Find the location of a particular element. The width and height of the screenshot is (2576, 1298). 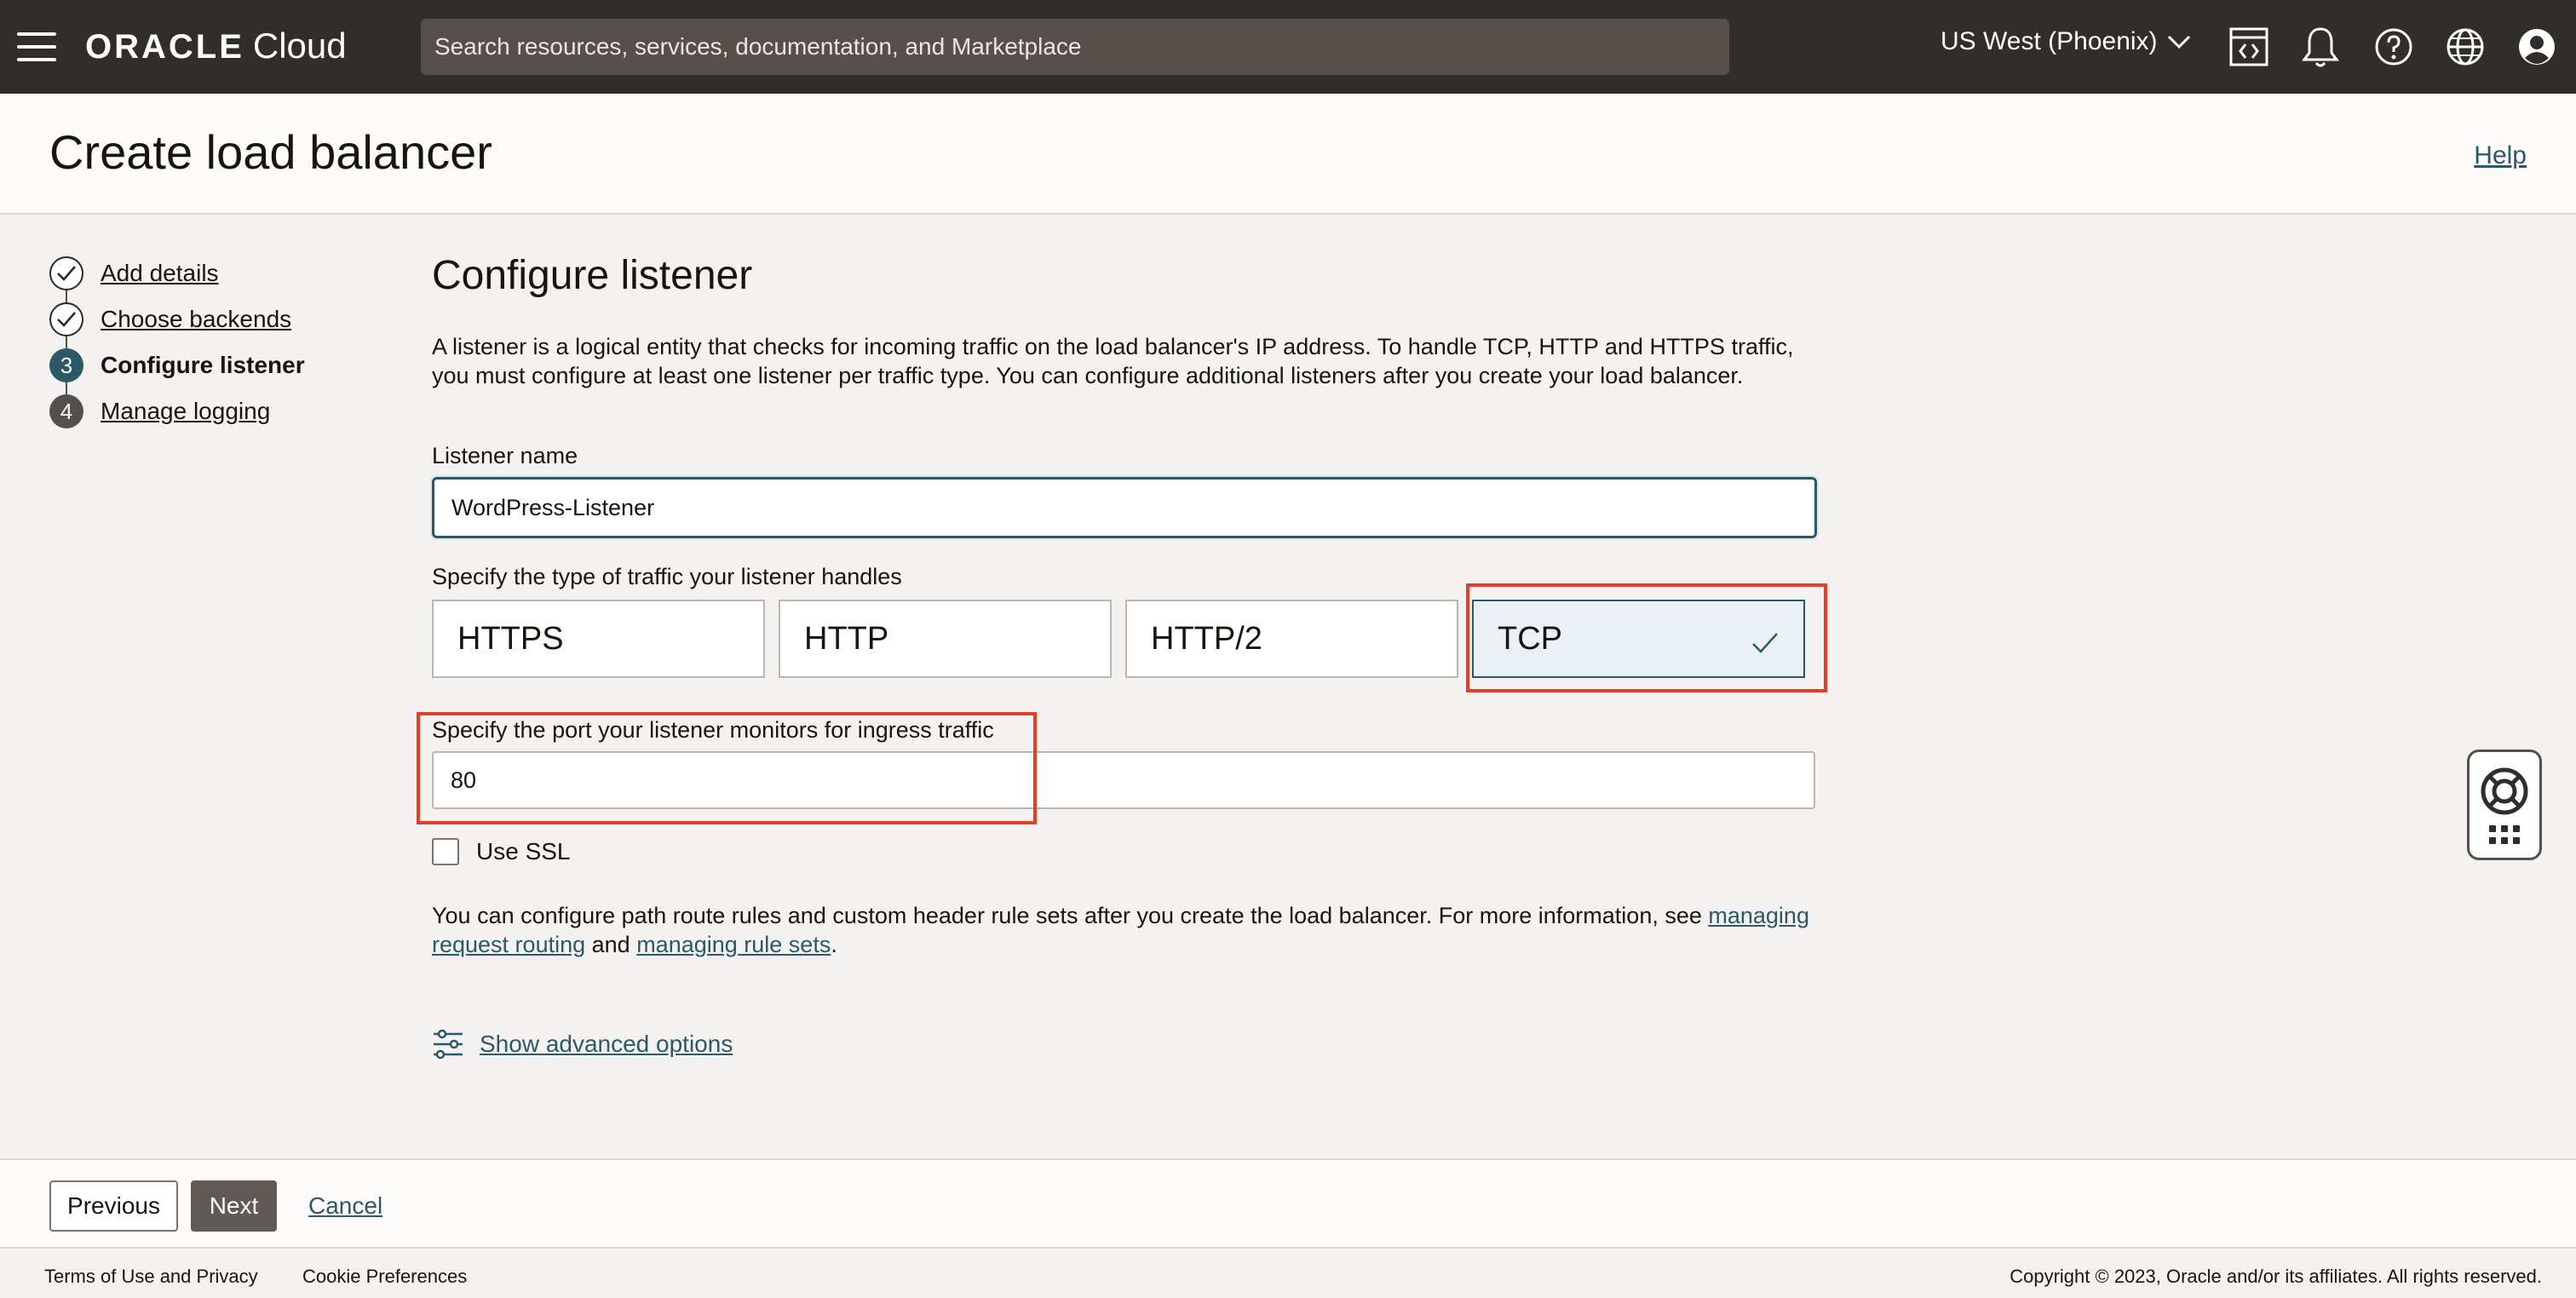

region-selector: US West (Phoenix) is located at coordinates (2067, 41).